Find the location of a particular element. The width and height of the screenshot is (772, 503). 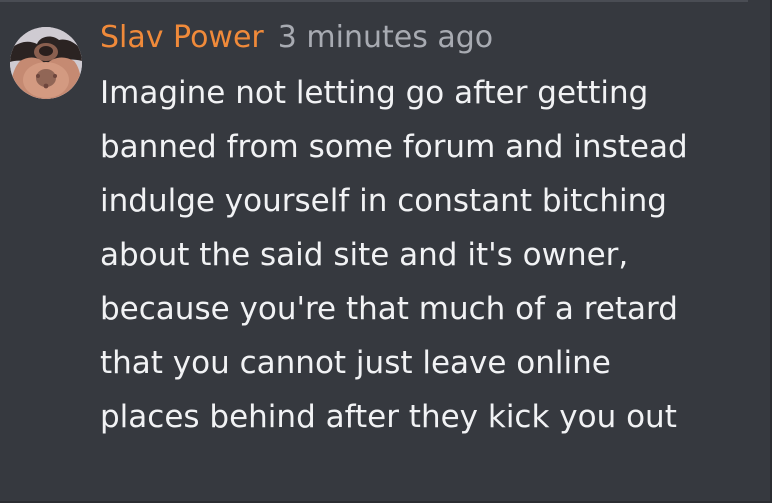

message-timestamp: 3 minutes ago is located at coordinates (385, 37).